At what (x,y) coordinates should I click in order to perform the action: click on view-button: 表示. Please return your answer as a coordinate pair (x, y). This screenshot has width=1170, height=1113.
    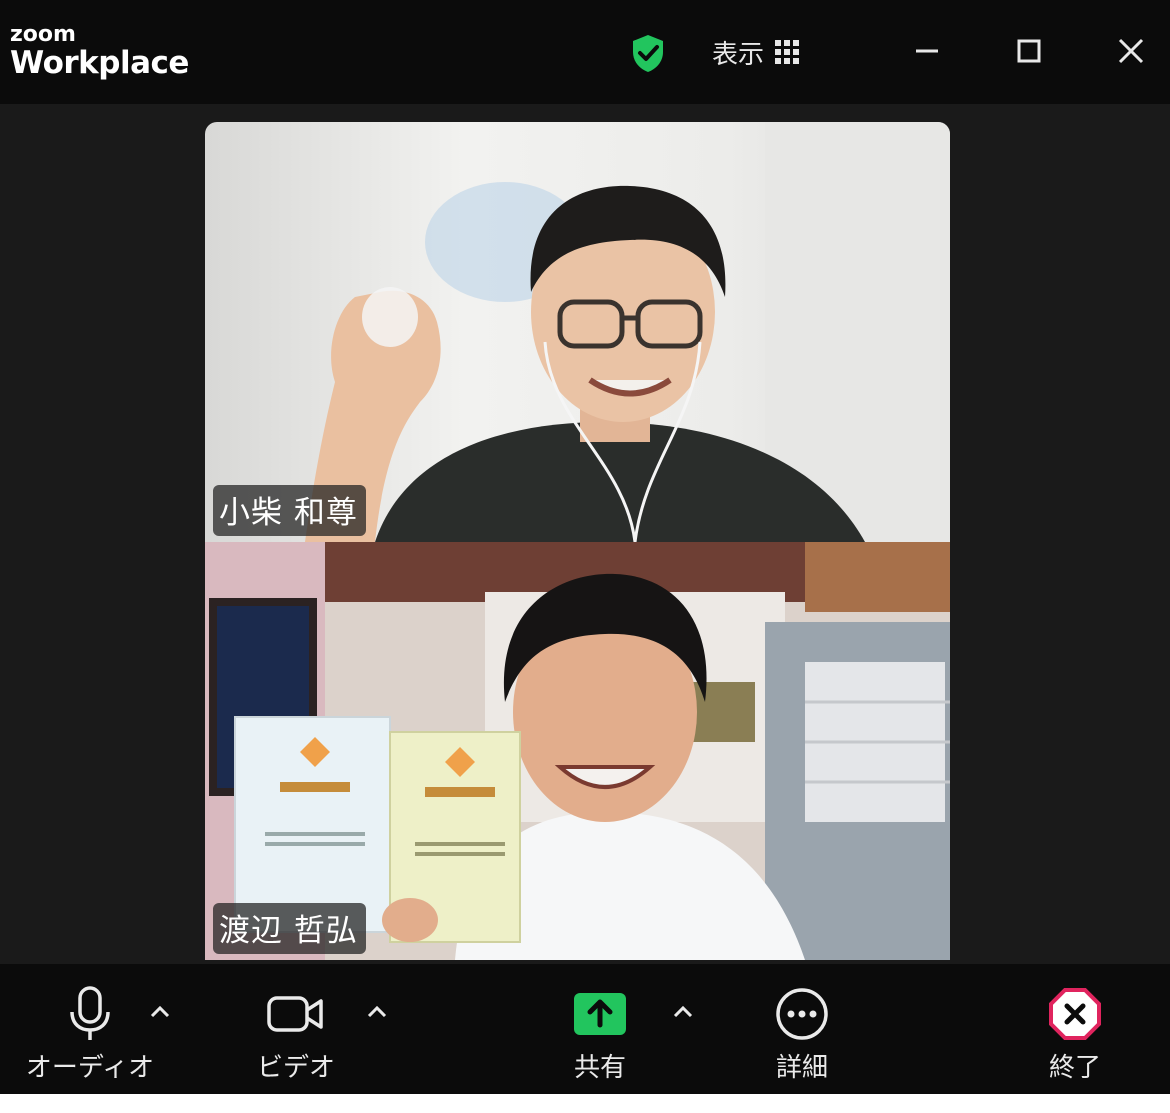
    Looking at the image, I should click on (765, 52).